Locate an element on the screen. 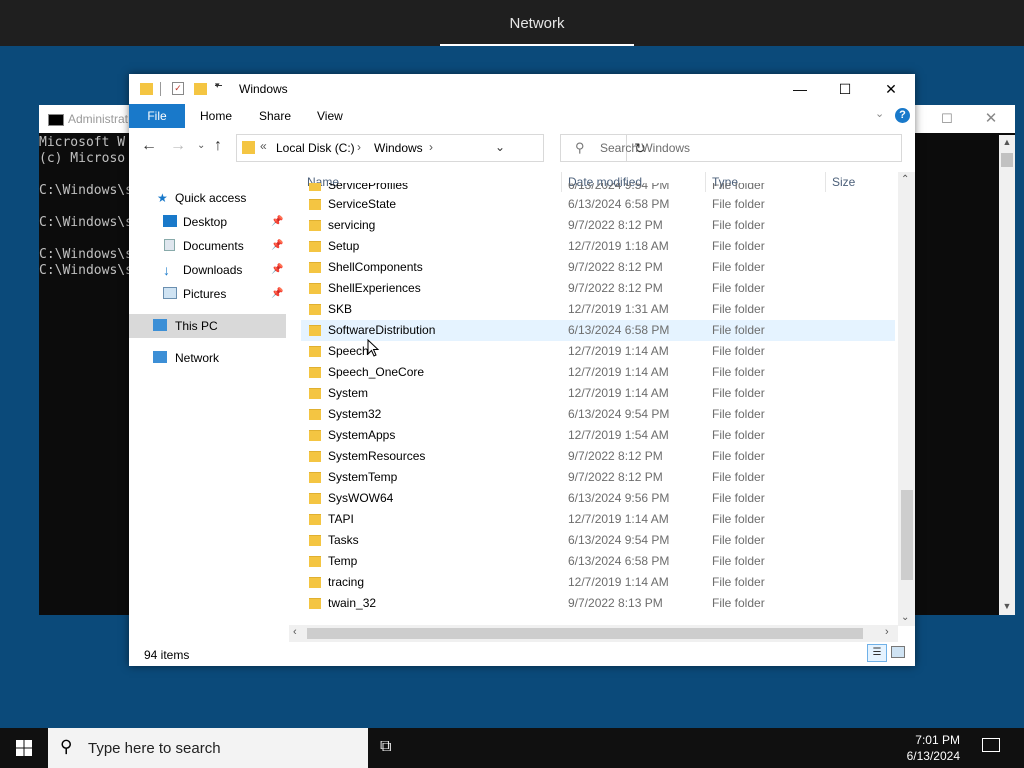 Image resolution: width=1024 pixels, height=768 pixels. scroll-left-icon: ‹ is located at coordinates (295, 632).